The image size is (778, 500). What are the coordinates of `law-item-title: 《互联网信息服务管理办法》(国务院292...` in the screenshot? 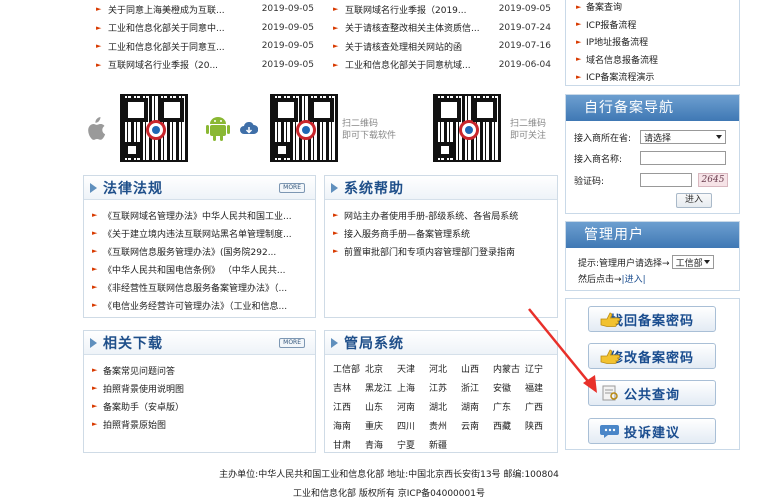 It's located at (189, 251).